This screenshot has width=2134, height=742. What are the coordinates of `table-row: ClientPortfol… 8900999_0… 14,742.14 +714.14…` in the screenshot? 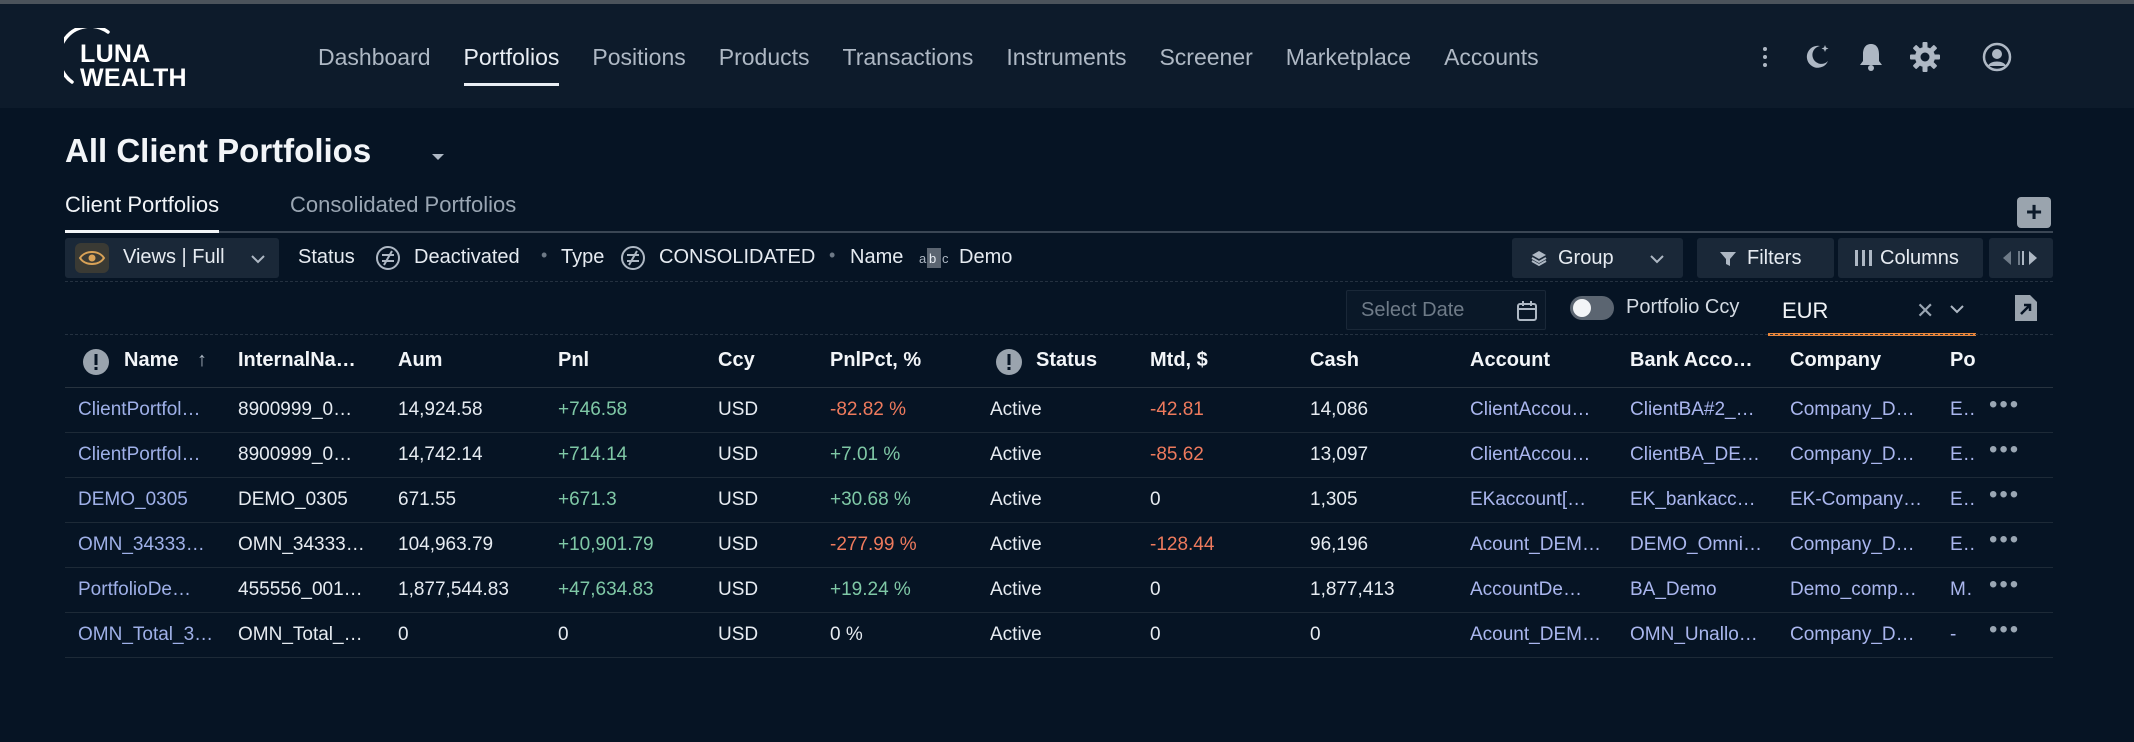 It's located at (1059, 455).